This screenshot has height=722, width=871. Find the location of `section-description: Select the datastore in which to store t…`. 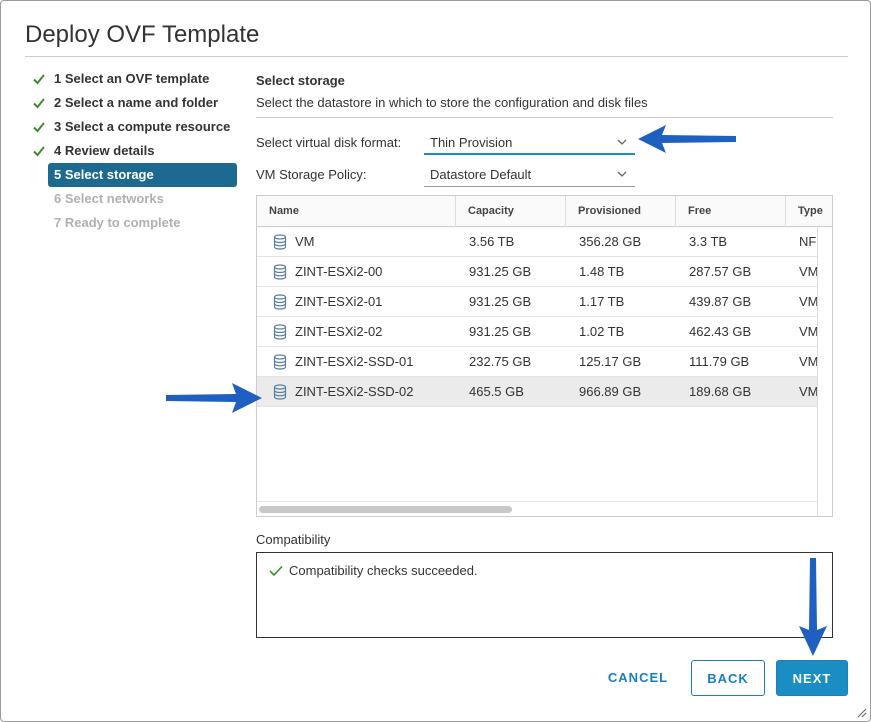

section-description: Select the datastore in which to store t… is located at coordinates (452, 102).